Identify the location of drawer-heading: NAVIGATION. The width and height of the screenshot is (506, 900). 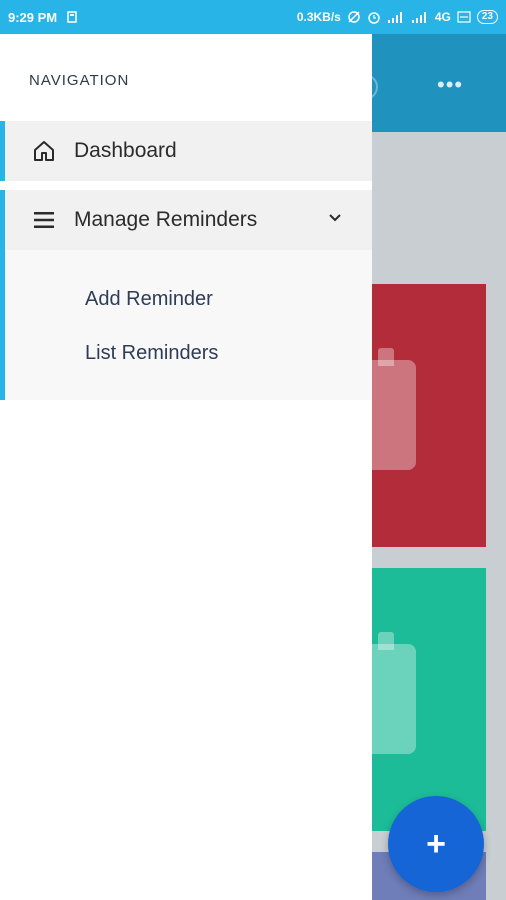
(79, 80).